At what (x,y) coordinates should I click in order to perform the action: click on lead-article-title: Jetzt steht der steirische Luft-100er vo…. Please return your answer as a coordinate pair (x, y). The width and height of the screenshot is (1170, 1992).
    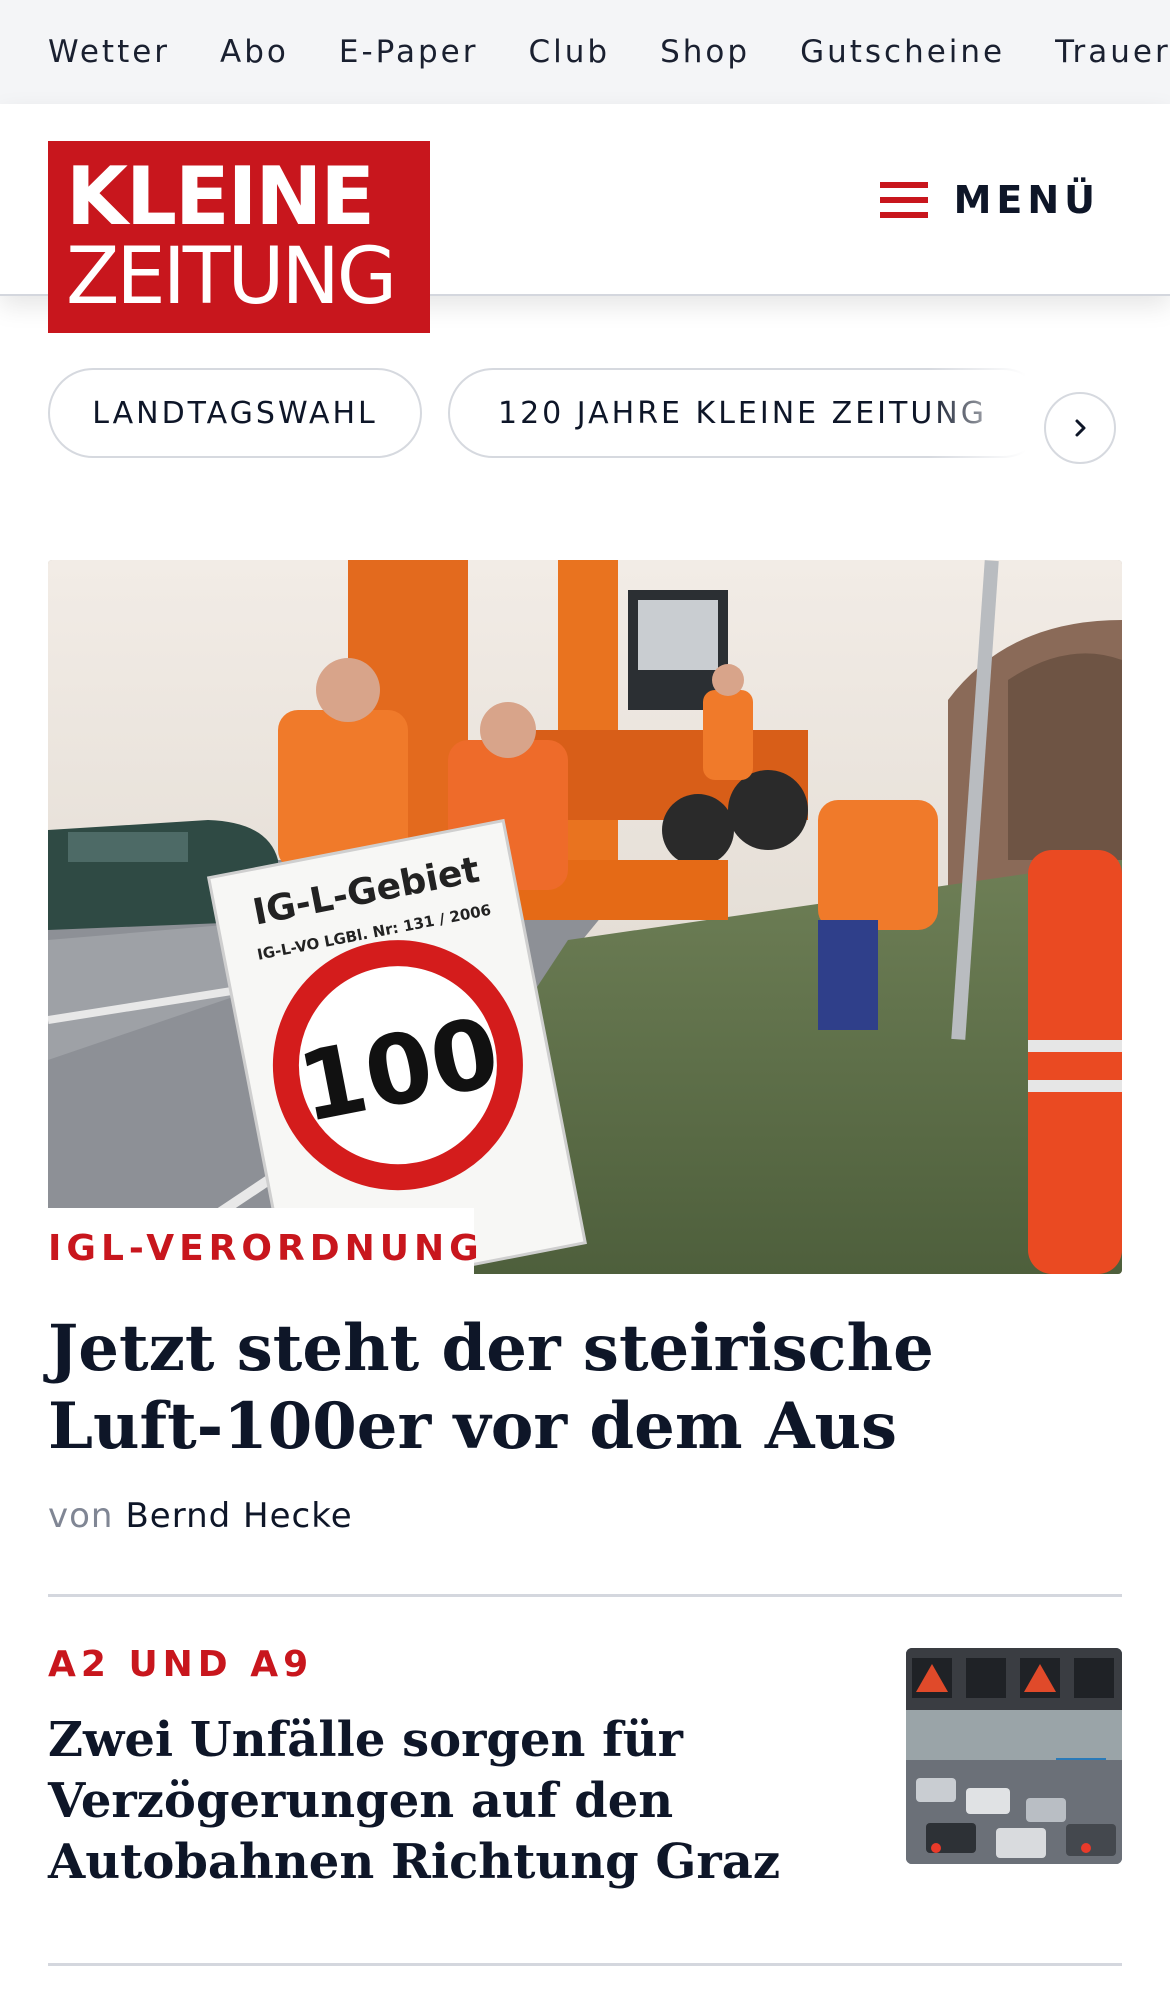
    Looking at the image, I should click on (585, 1388).